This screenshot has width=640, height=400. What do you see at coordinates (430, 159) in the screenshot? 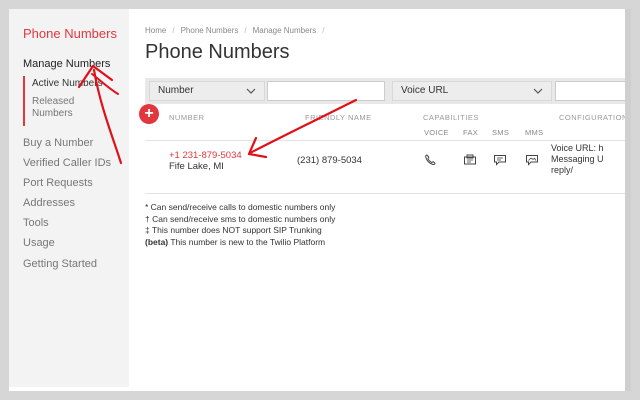
I see `phone-icon` at bounding box center [430, 159].